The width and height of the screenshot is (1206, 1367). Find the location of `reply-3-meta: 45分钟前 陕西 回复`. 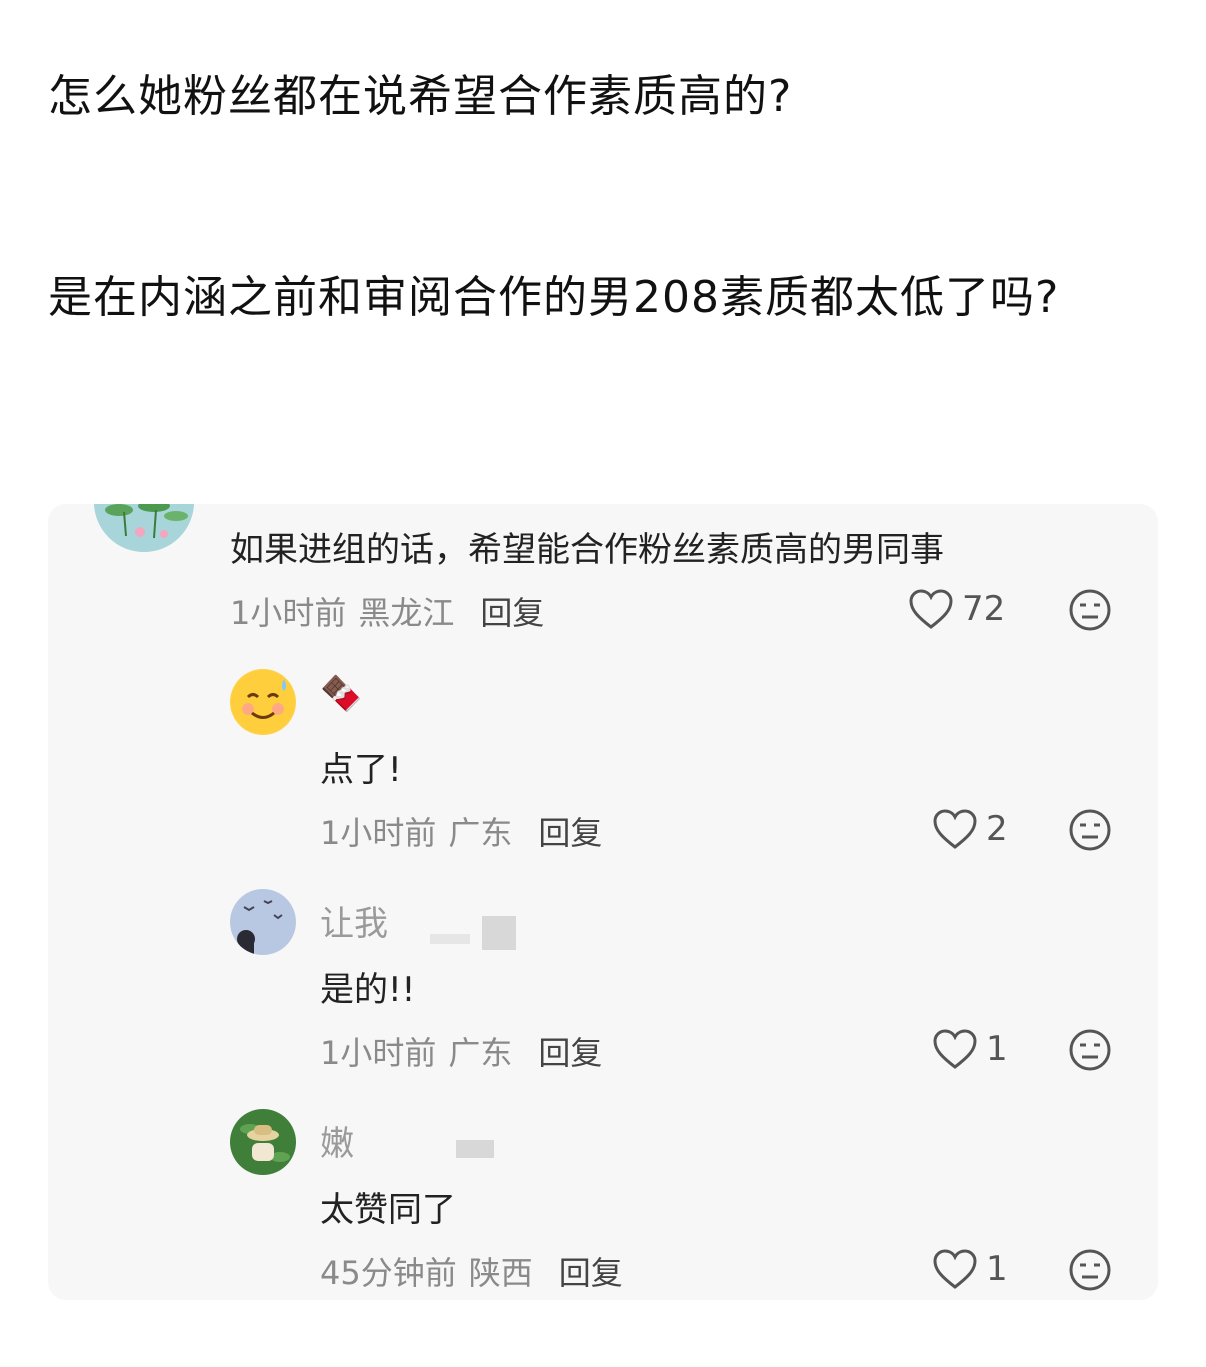

reply-3-meta: 45分钟前 陕西 回复 is located at coordinates (471, 1271).